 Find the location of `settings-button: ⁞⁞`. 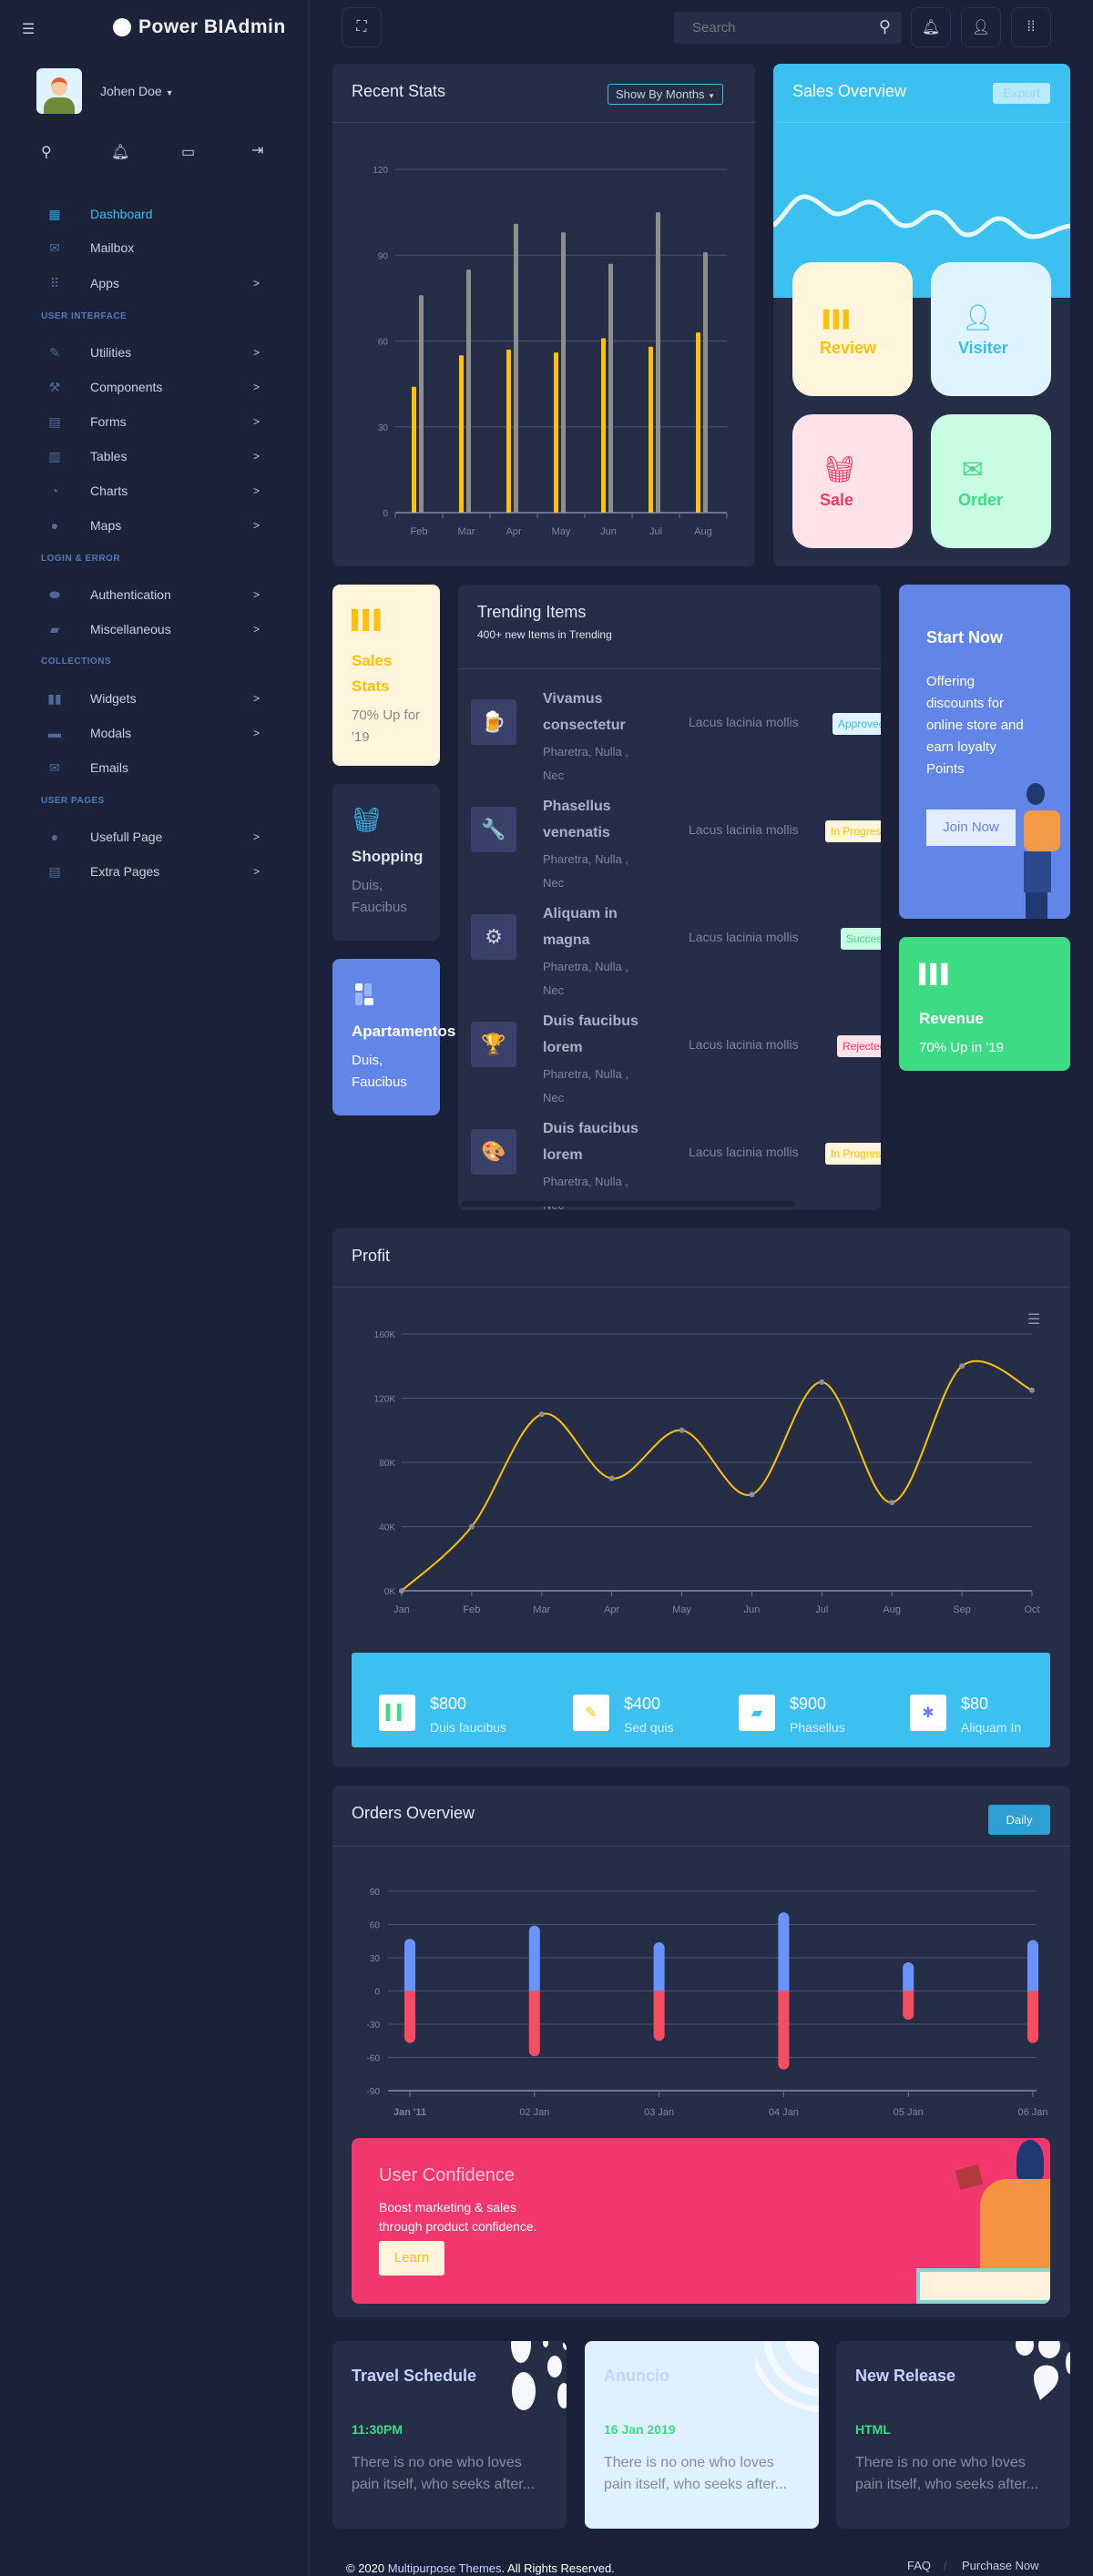

settings-button: ⁞⁞ is located at coordinates (1031, 27).